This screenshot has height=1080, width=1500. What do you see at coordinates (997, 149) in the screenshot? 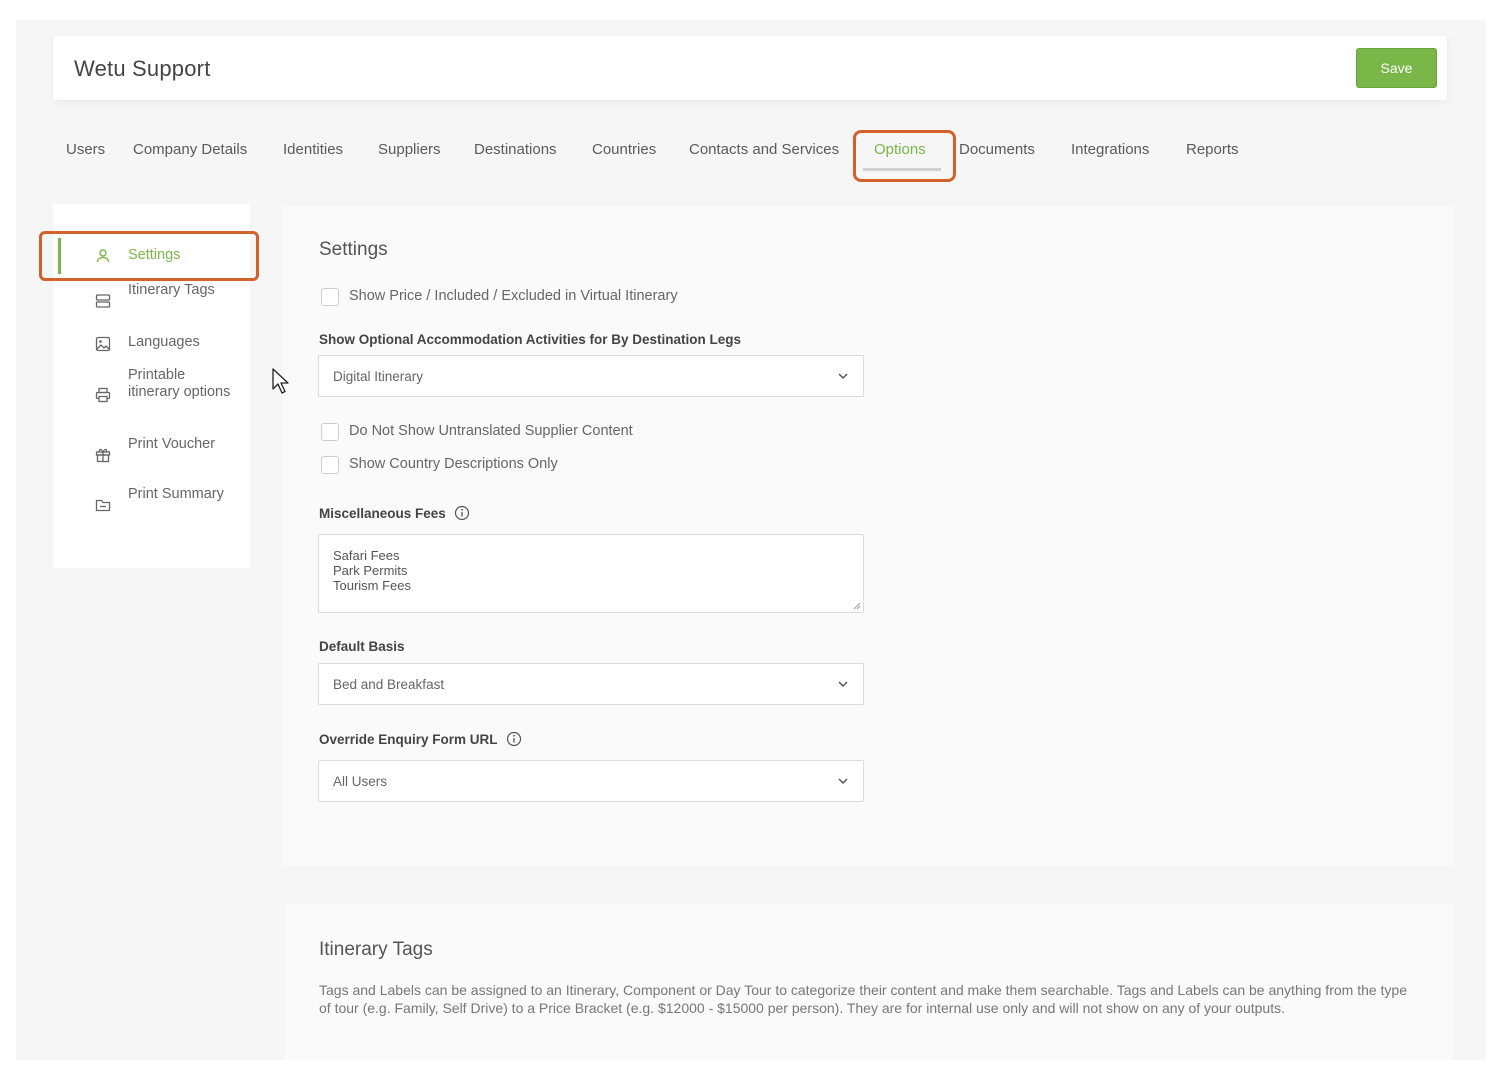
I see `tab-documents: Documents` at bounding box center [997, 149].